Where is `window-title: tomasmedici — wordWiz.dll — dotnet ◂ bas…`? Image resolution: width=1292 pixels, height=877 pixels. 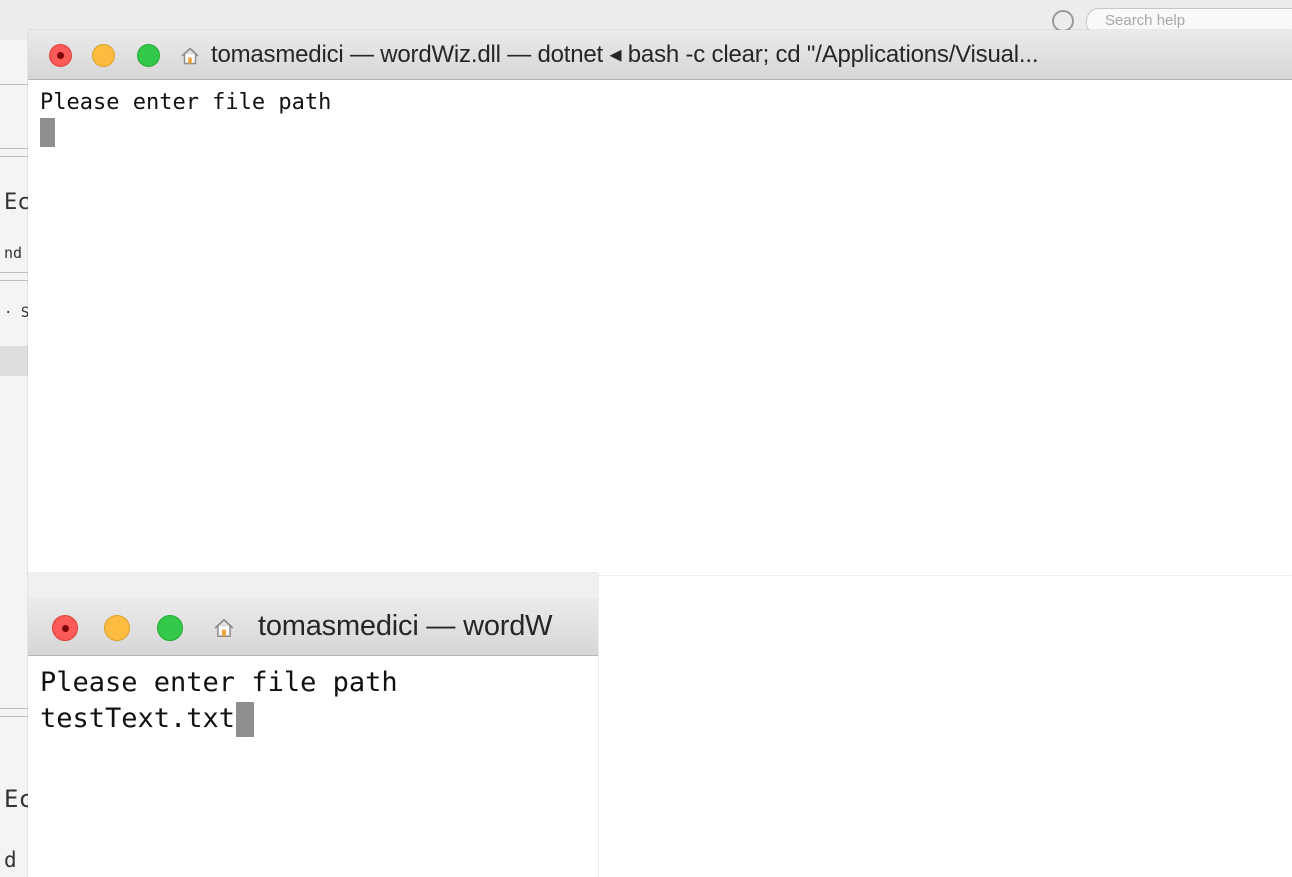 window-title: tomasmedici — wordWiz.dll — dotnet ◂ bas… is located at coordinates (625, 54).